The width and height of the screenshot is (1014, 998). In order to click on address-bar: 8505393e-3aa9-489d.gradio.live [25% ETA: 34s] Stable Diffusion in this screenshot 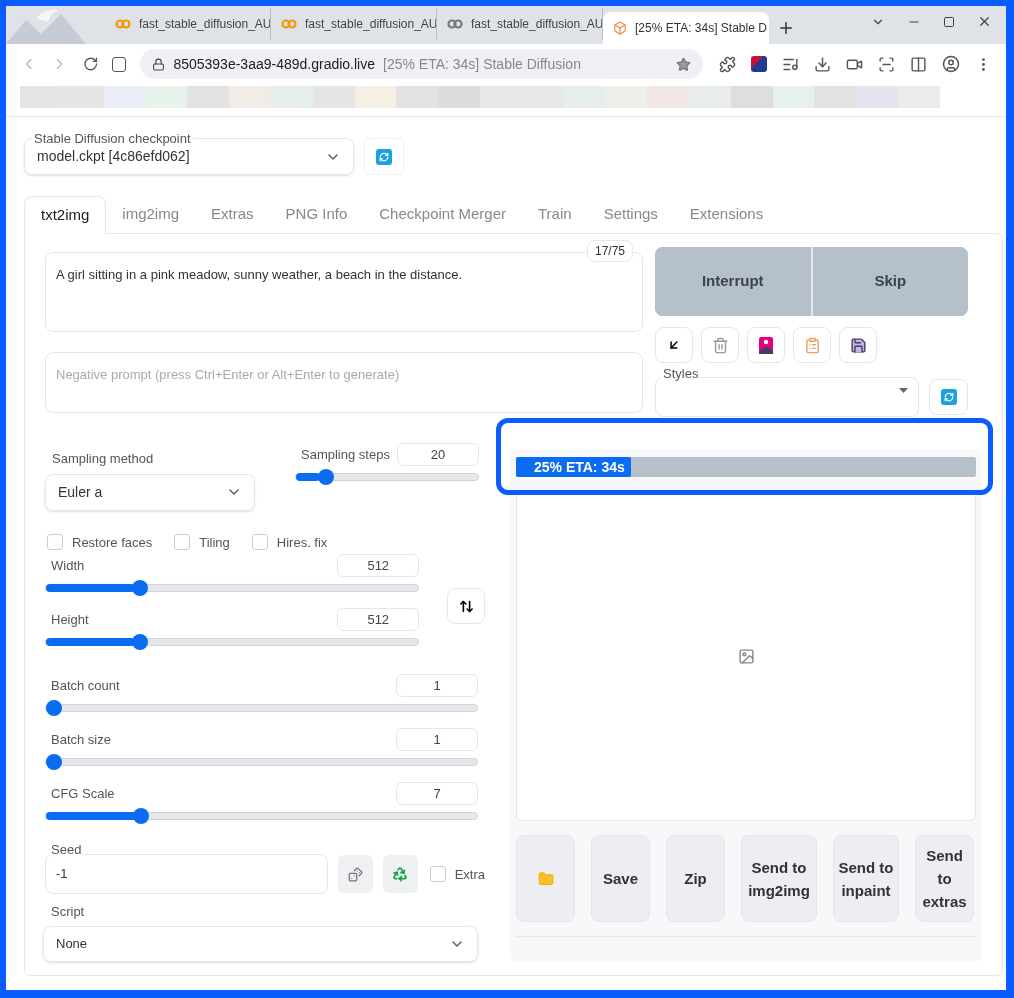, I will do `click(421, 64)`.